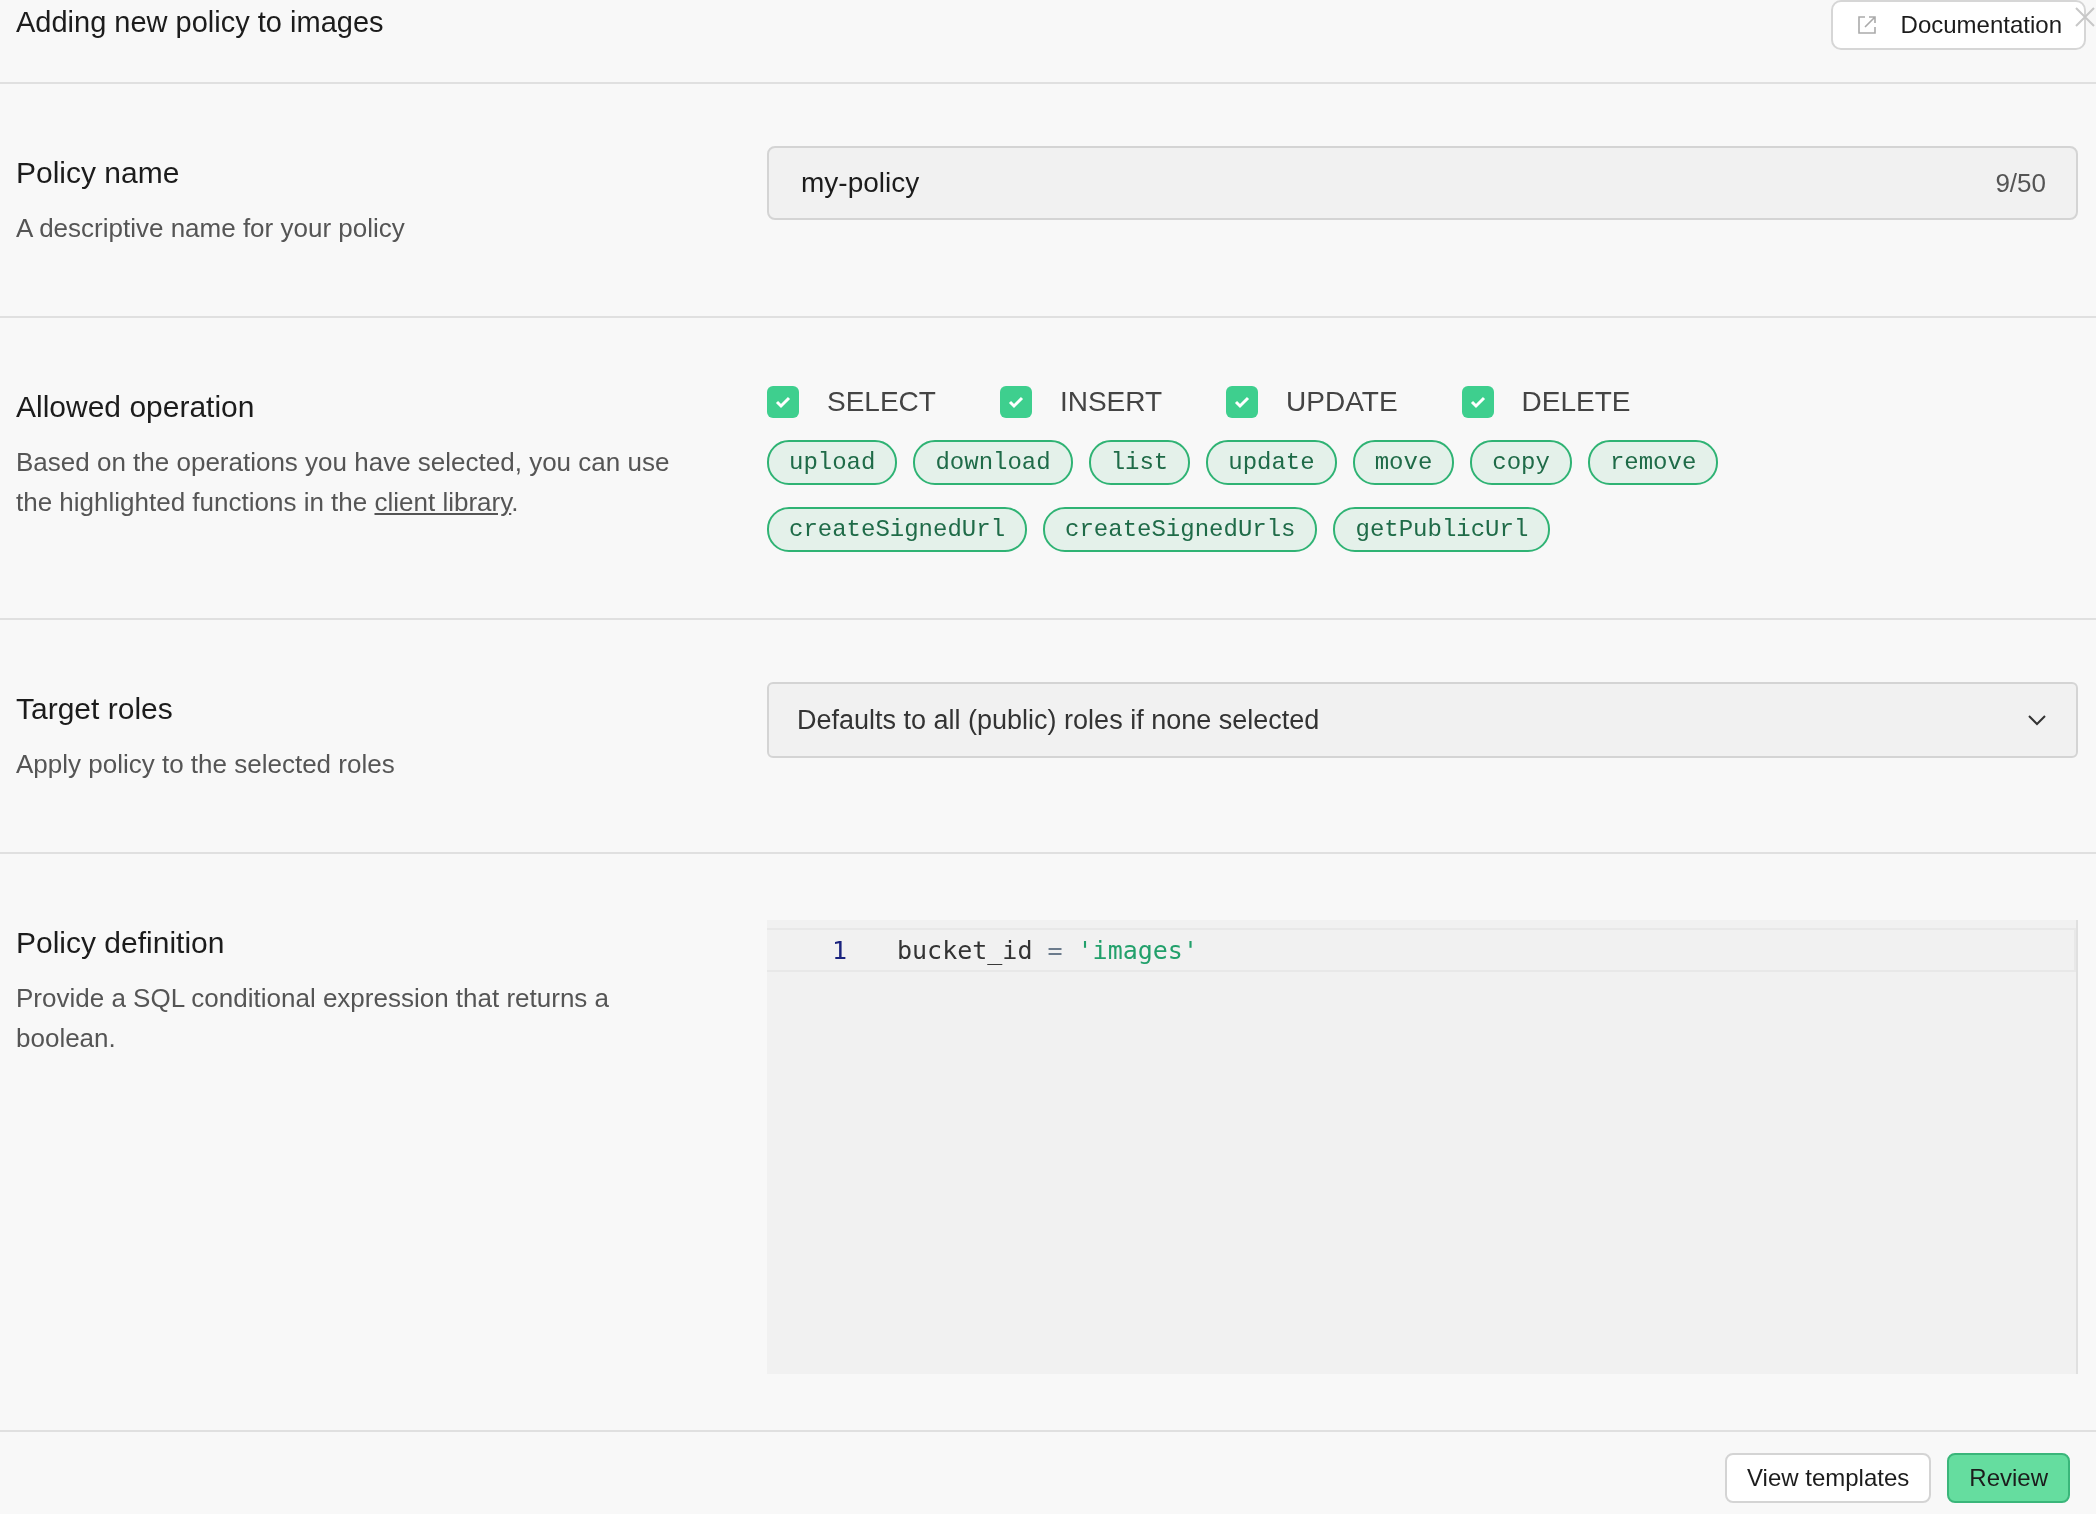 Image resolution: width=2096 pixels, height=1514 pixels. What do you see at coordinates (881, 402) in the screenshot?
I see `operation-label: SELECT` at bounding box center [881, 402].